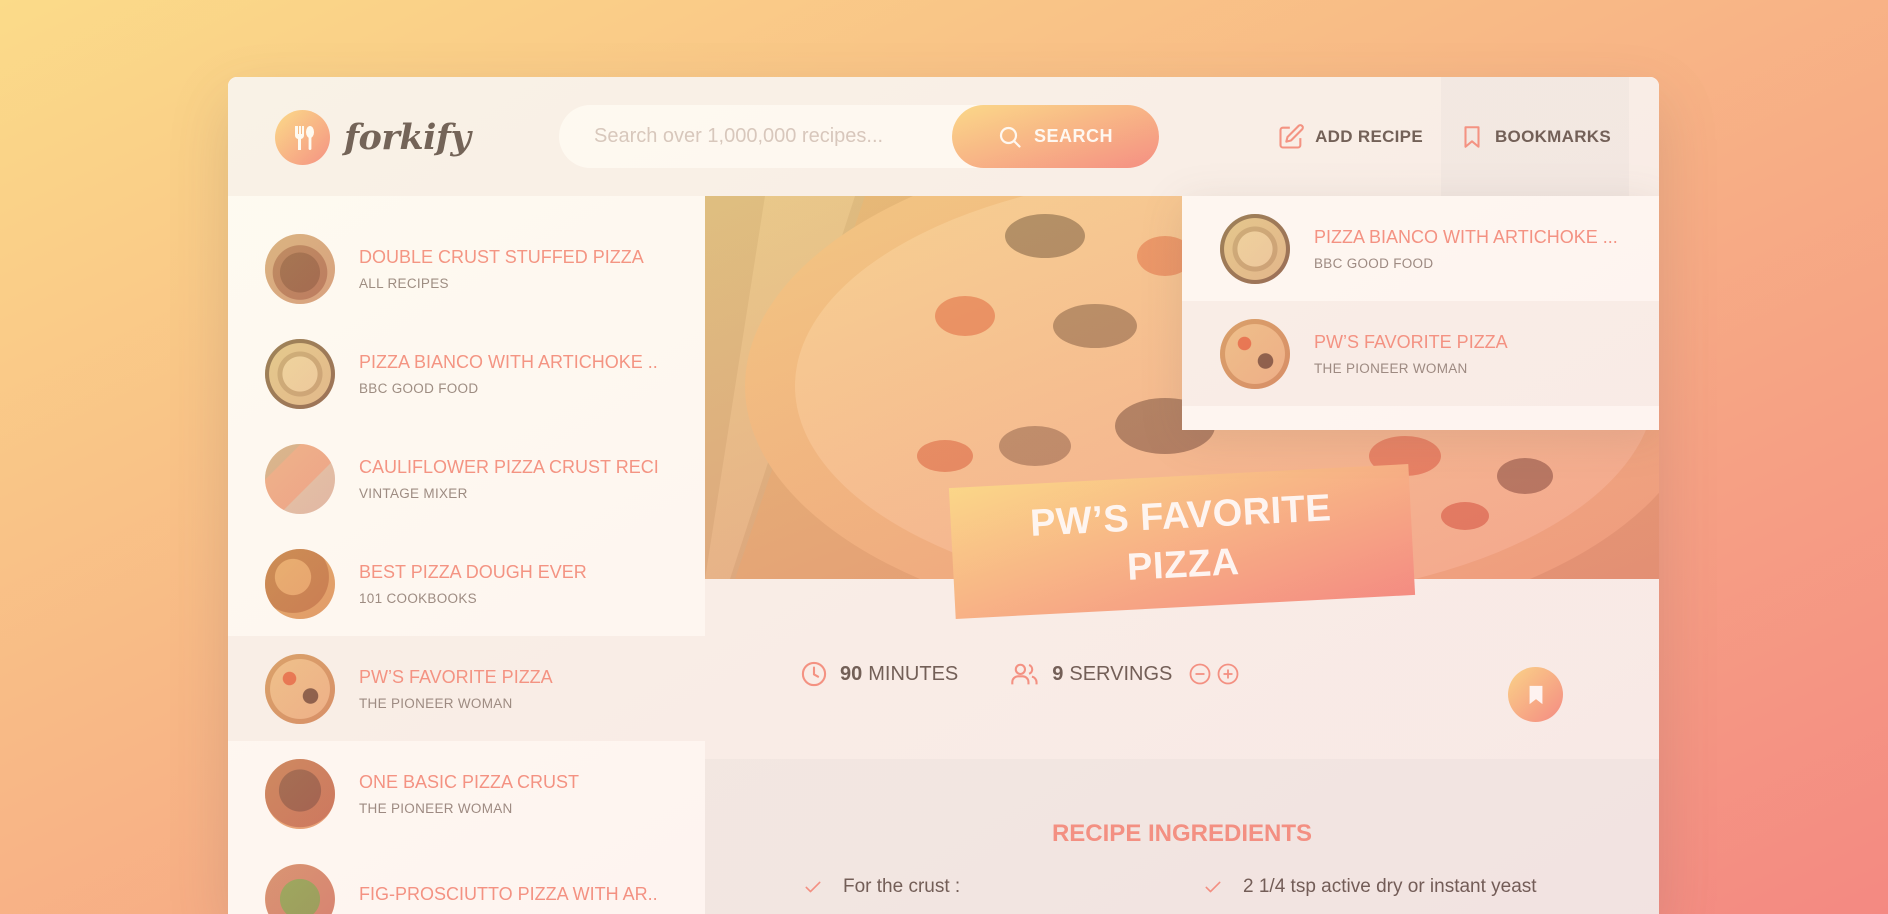  Describe the element at coordinates (1369, 136) in the screenshot. I see `add-recipe-label: ADD RECIPE` at that location.